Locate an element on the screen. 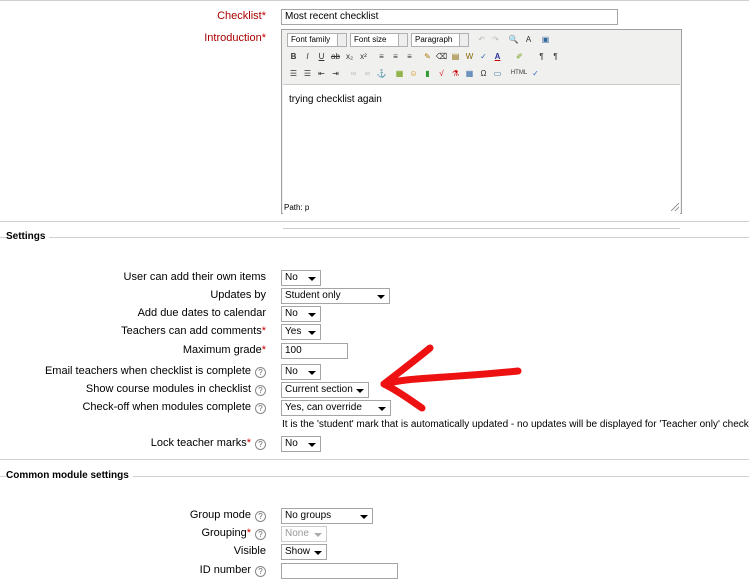  due-dates-label: Add due dates to calendar is located at coordinates (201, 313).